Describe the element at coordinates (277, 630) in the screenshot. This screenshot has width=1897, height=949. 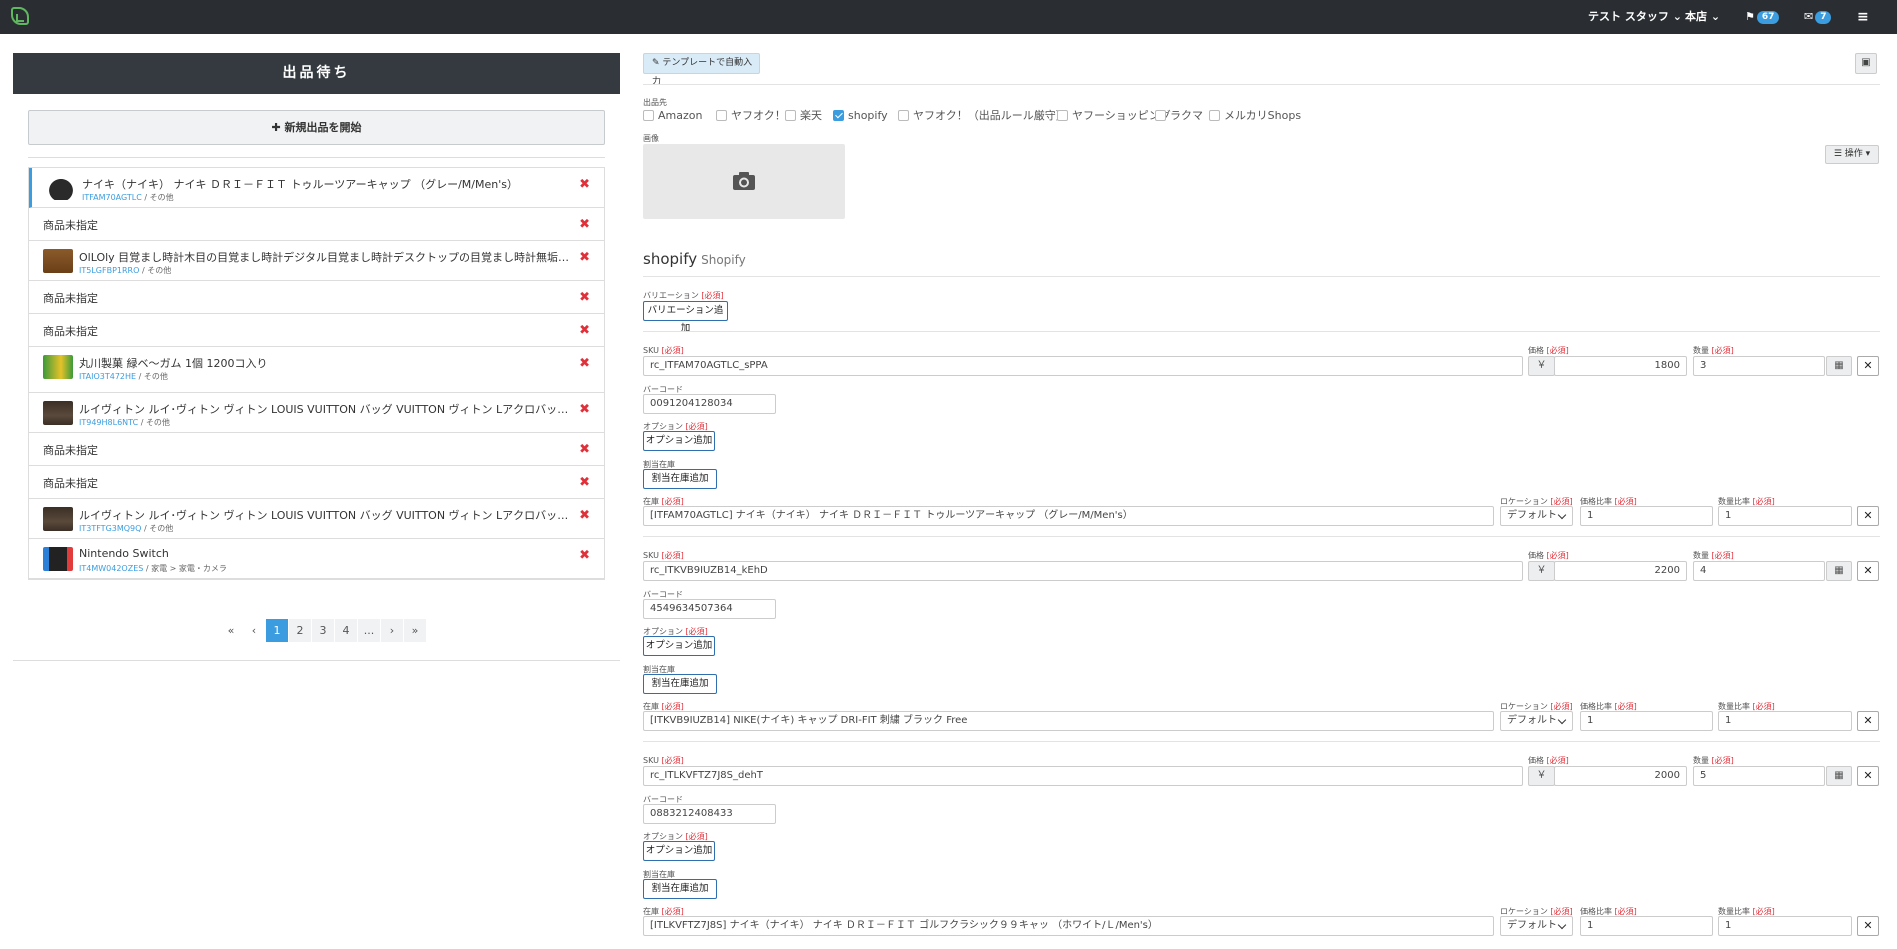
I see `page-link: 1` at that location.